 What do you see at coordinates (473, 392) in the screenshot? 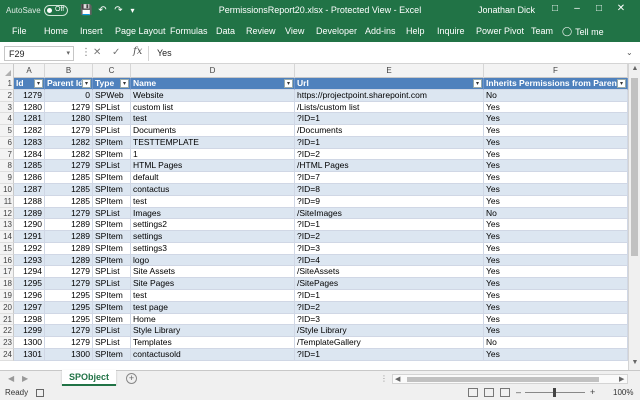
I see `normal-view-icon` at bounding box center [473, 392].